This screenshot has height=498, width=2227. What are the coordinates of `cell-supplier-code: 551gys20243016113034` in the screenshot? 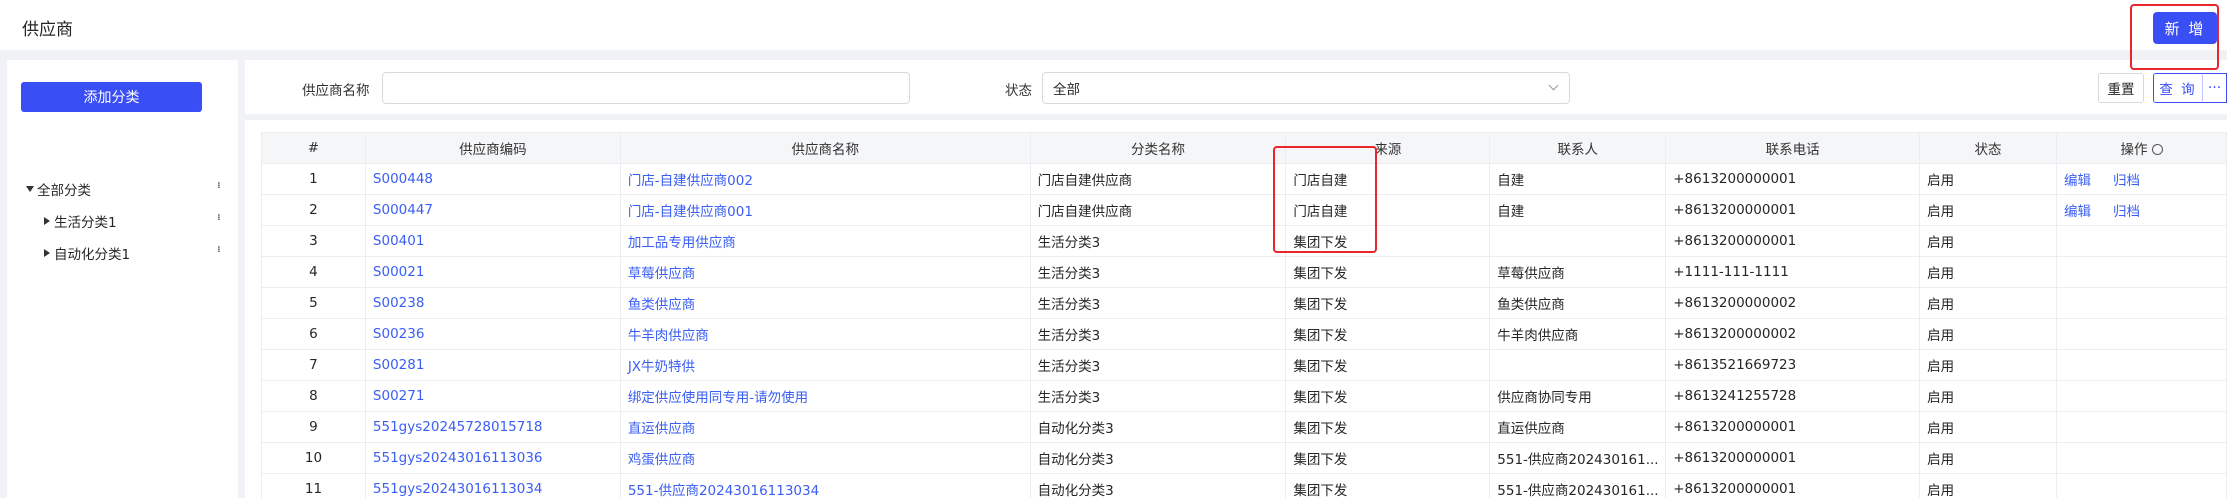 It's located at (492, 485).